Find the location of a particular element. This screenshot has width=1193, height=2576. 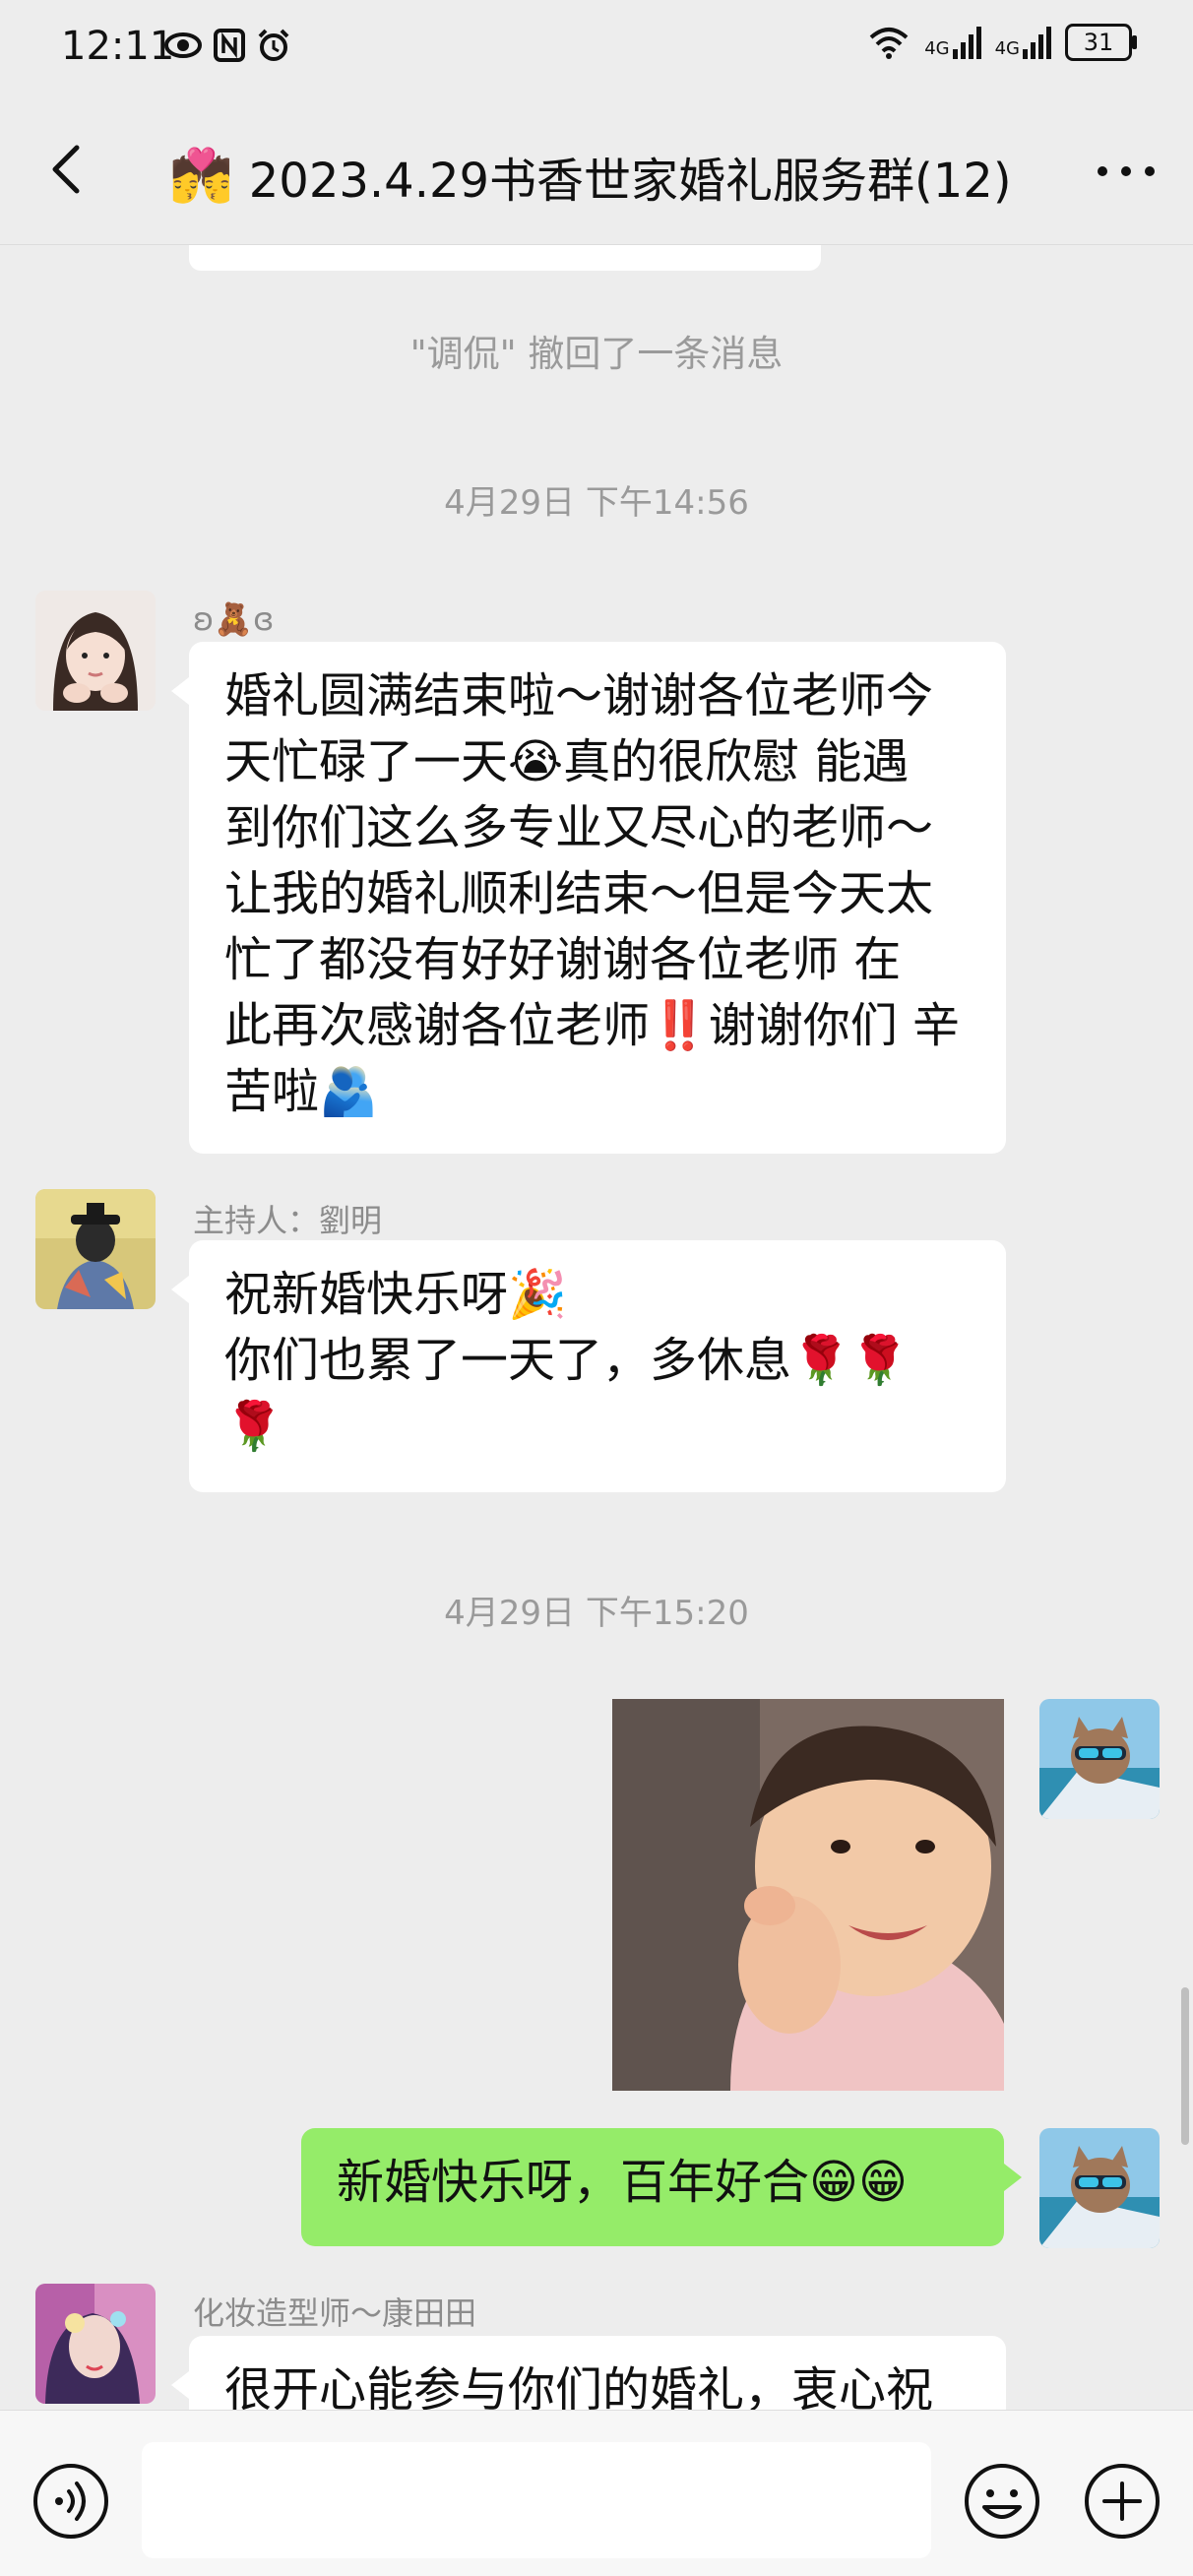

status-left-icons is located at coordinates (227, 46).